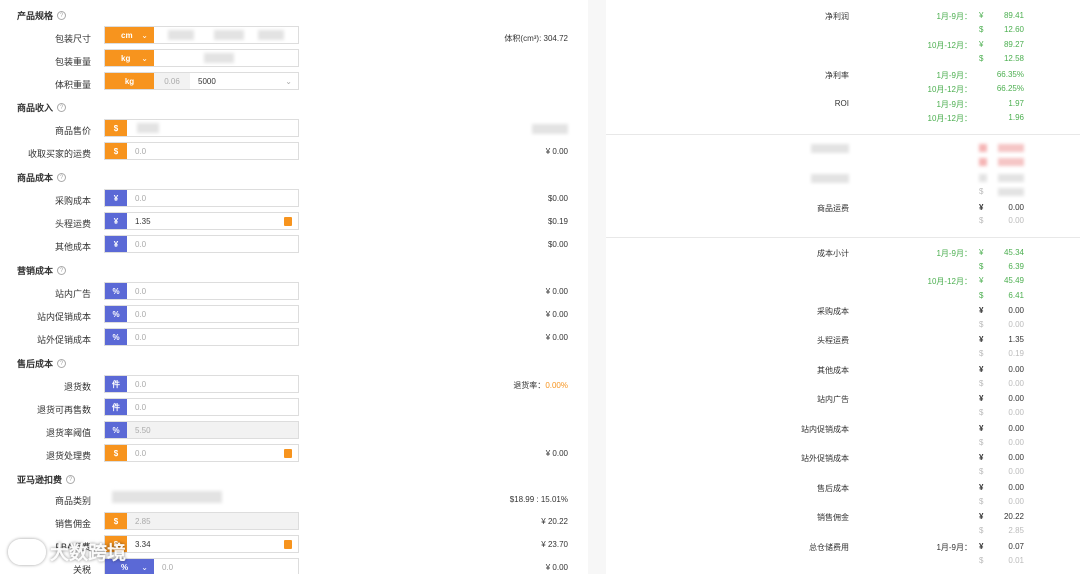 The width and height of the screenshot is (1080, 574). What do you see at coordinates (536, 38) in the screenshot?
I see `volume-readout: 体积(cm³): 304.72` at bounding box center [536, 38].